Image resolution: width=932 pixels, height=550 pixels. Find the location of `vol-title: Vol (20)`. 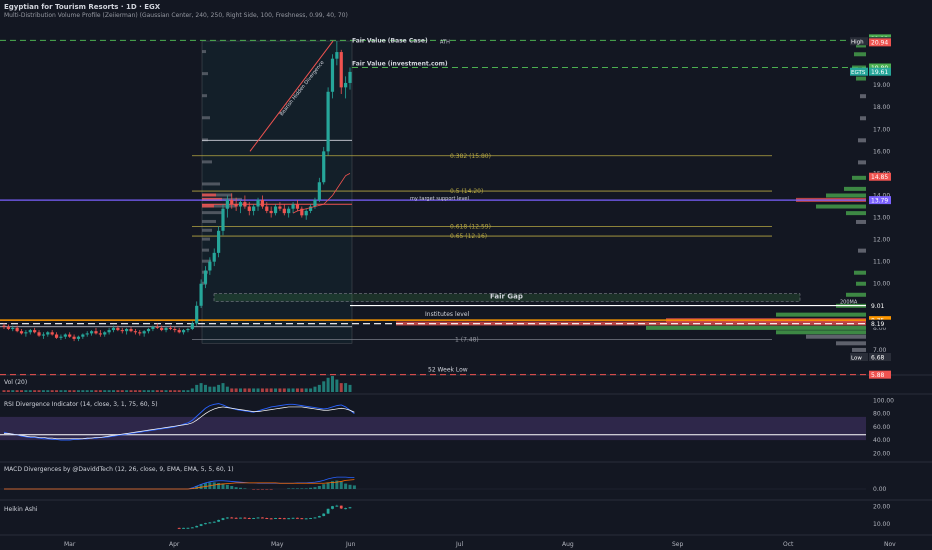

vol-title: Vol (20) is located at coordinates (15, 382).